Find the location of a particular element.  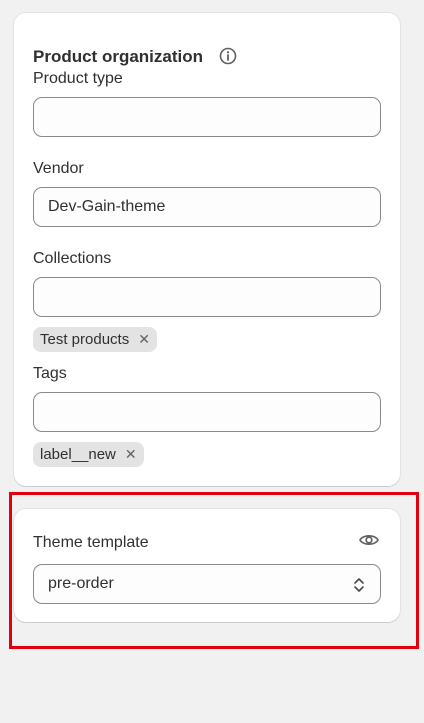

collections-input is located at coordinates (207, 297).